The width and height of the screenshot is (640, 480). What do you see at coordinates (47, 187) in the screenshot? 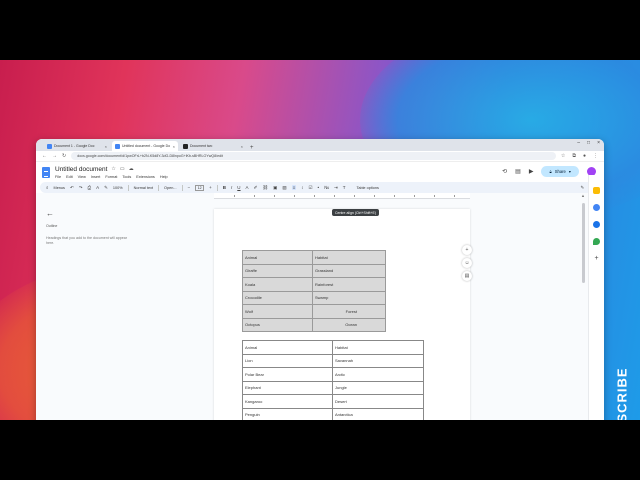
I see `search-menus-icon: ⌕` at bounding box center [47, 187].